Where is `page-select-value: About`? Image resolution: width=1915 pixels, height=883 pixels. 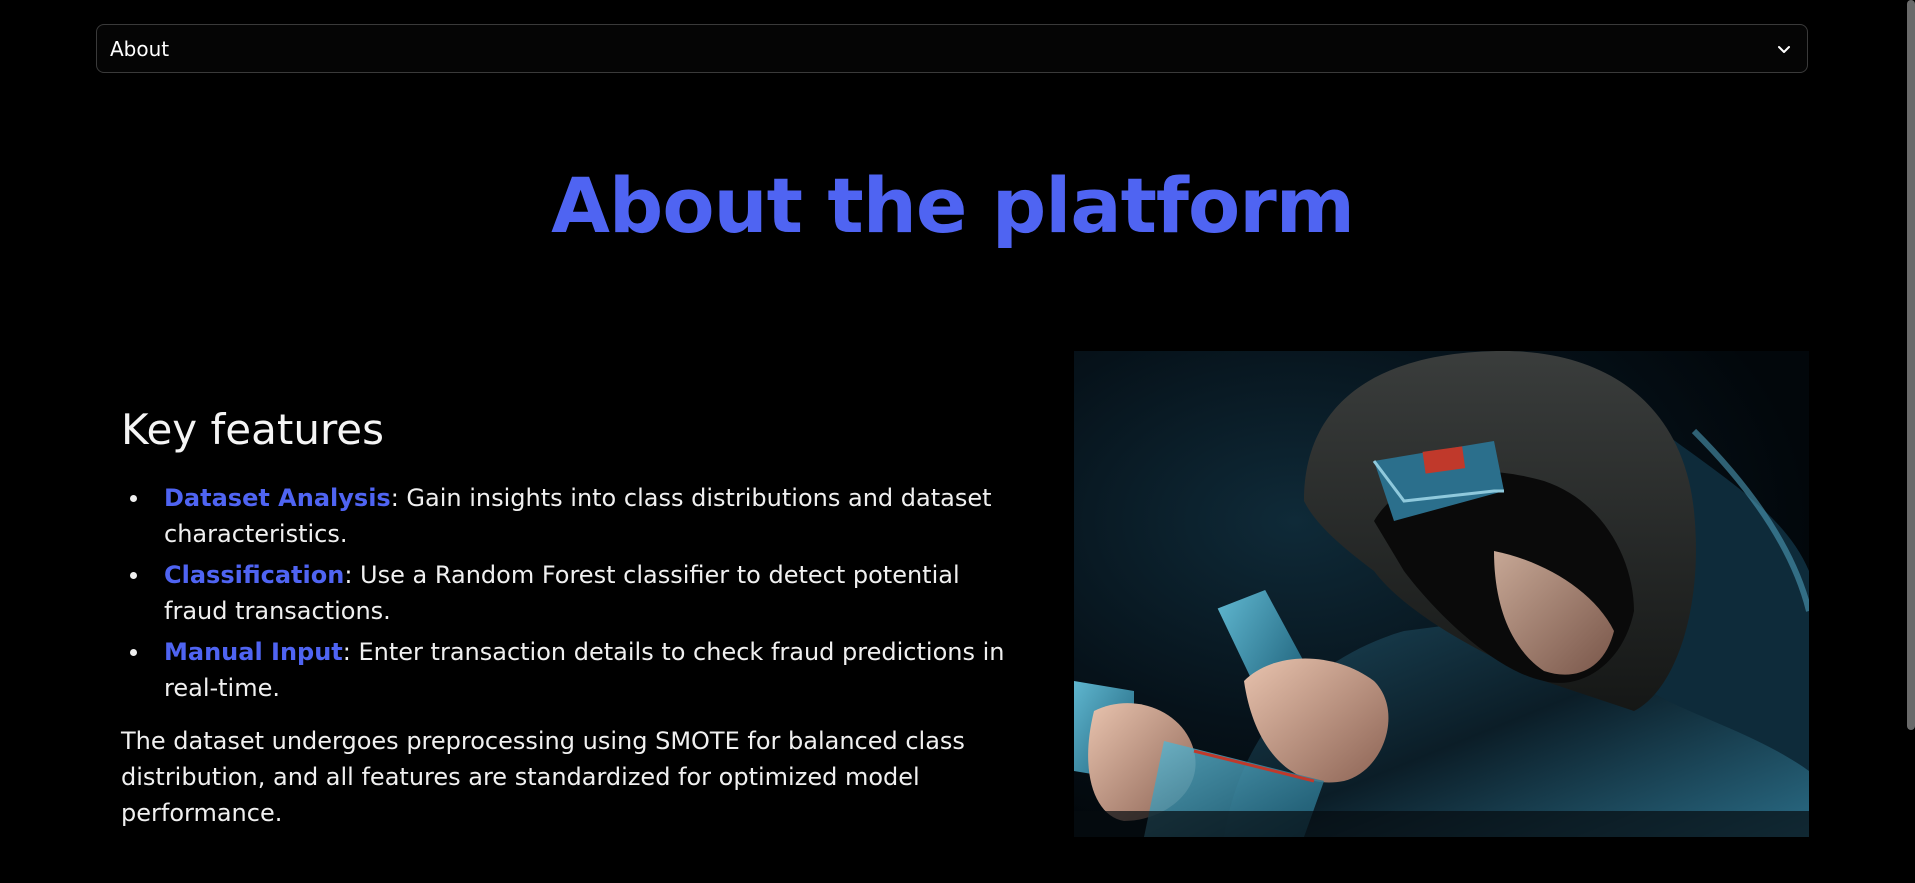 page-select-value: About is located at coordinates (140, 48).